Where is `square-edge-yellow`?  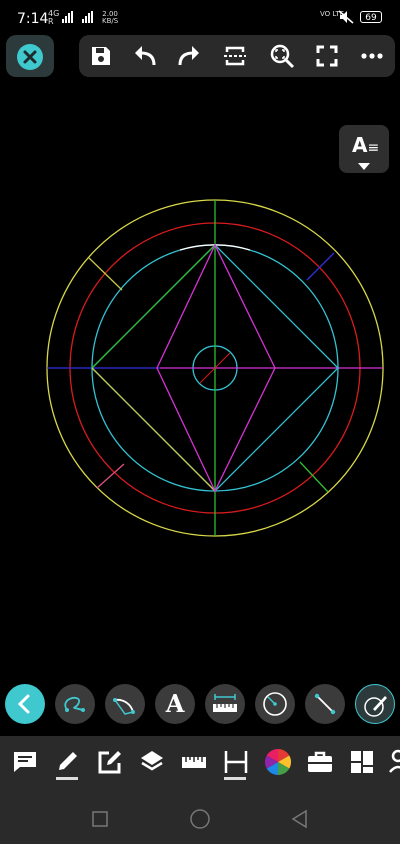 square-edge-yellow is located at coordinates (153, 429).